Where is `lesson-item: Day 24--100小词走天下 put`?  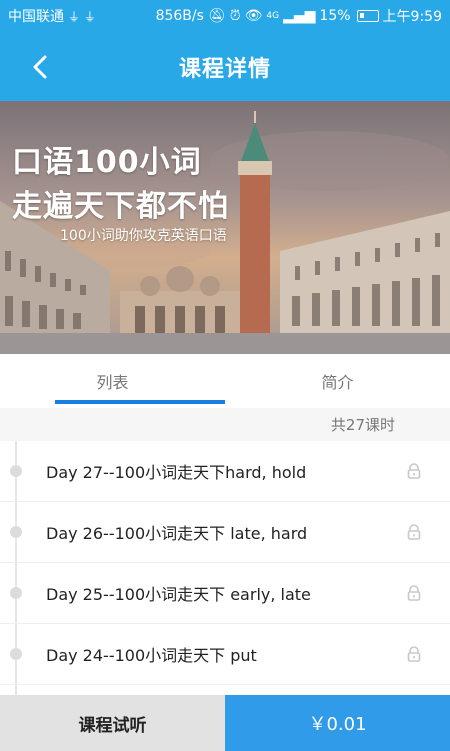 lesson-item: Day 24--100小词走天下 put is located at coordinates (225, 654).